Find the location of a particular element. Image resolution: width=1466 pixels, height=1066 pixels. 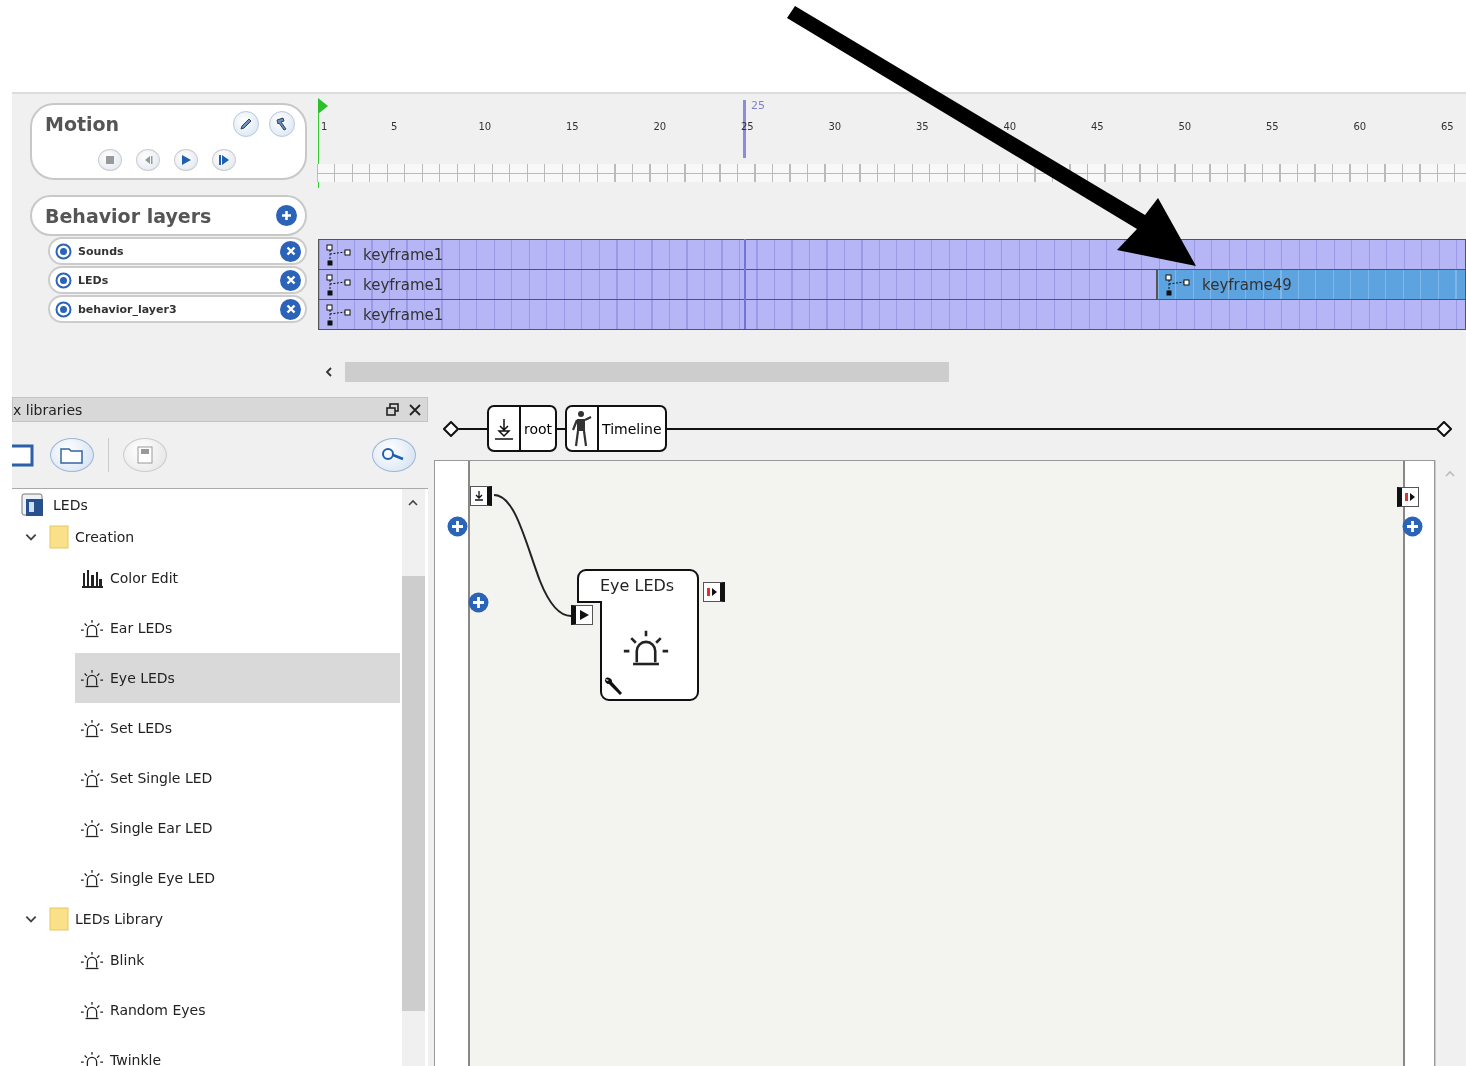

breadcrumb-item: root is located at coordinates (522, 428).